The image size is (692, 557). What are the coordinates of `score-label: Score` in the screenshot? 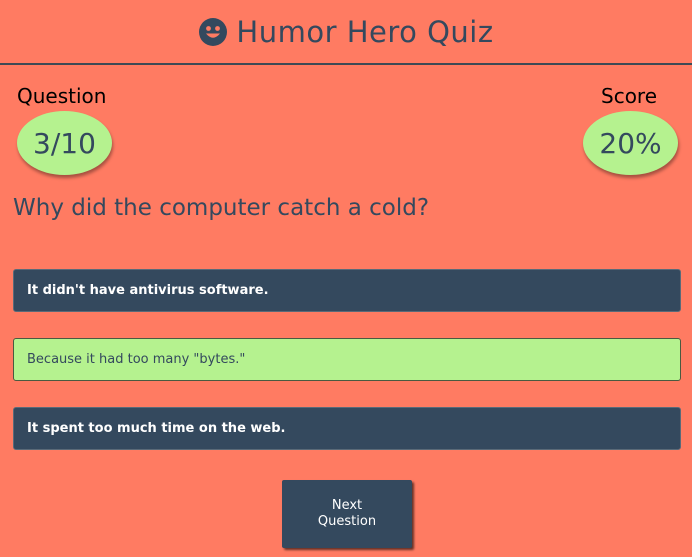 It's located at (629, 96).